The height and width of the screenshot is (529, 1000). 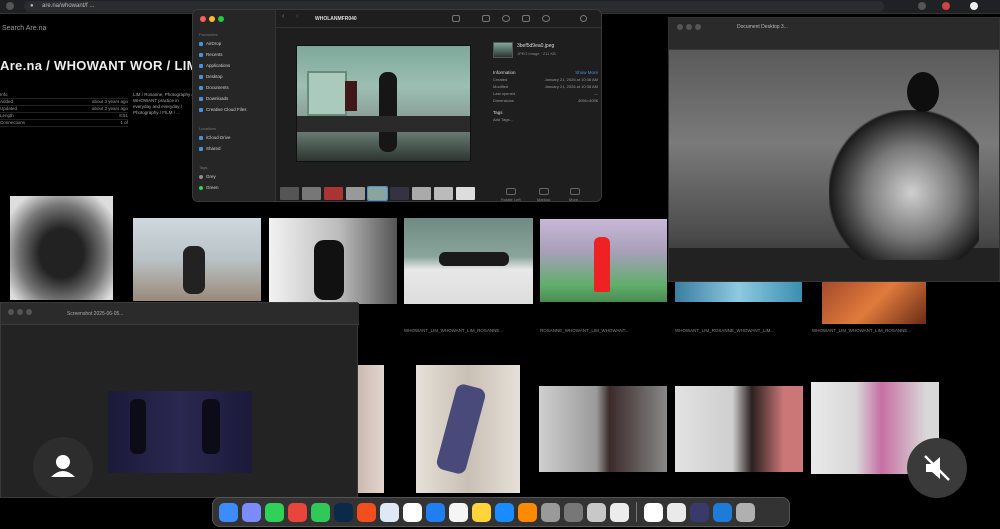 What do you see at coordinates (214, 65) in the screenshot?
I see `sidebar-item-applications: Applications` at bounding box center [214, 65].